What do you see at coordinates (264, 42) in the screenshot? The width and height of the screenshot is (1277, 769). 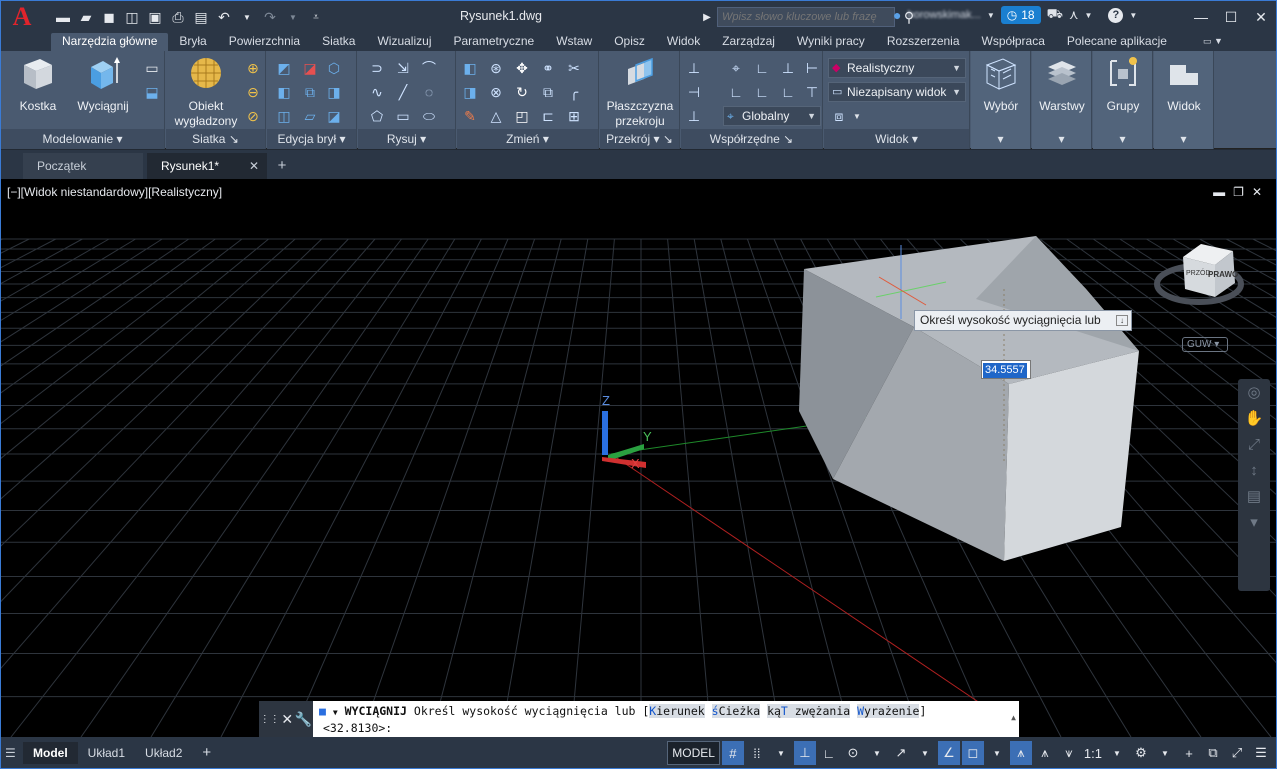 I see `ribbon-tab: Powierzchnia` at bounding box center [264, 42].